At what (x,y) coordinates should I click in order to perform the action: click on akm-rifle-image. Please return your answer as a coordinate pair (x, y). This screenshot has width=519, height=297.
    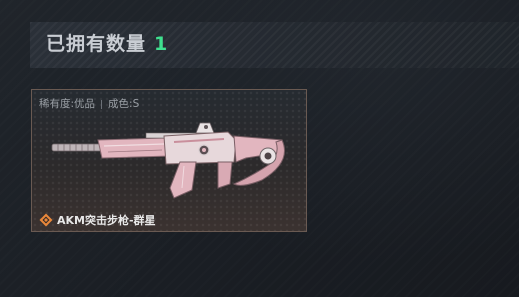
    Looking at the image, I should click on (168, 160).